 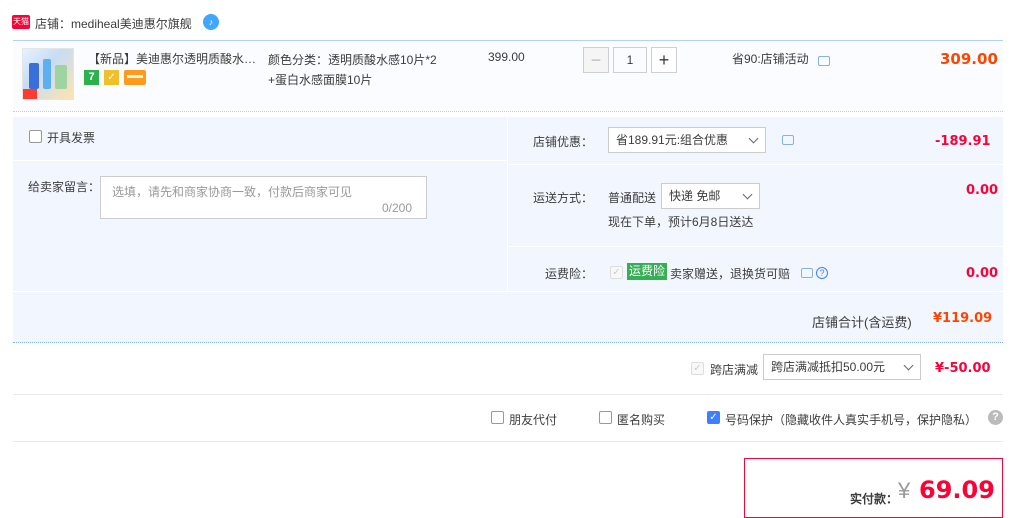 What do you see at coordinates (963, 141) in the screenshot?
I see `store-discount-amount: -189.91` at bounding box center [963, 141].